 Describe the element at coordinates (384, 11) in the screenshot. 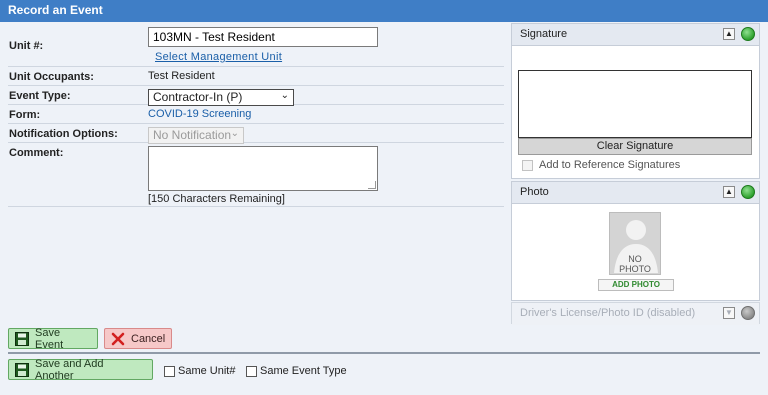

I see `page-title: Record an Event` at that location.